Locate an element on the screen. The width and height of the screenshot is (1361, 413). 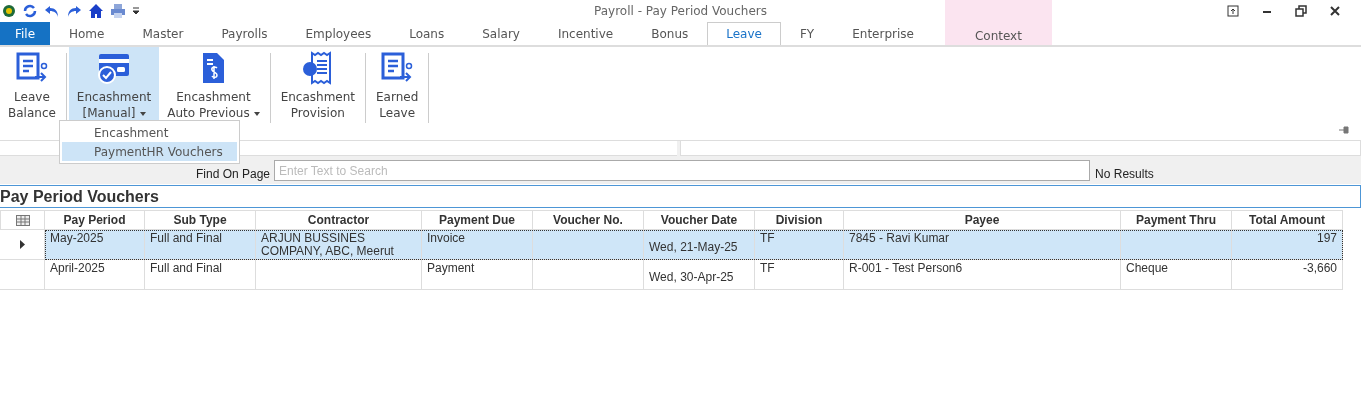
table-cell: Full and Final is located at coordinates (200, 275).